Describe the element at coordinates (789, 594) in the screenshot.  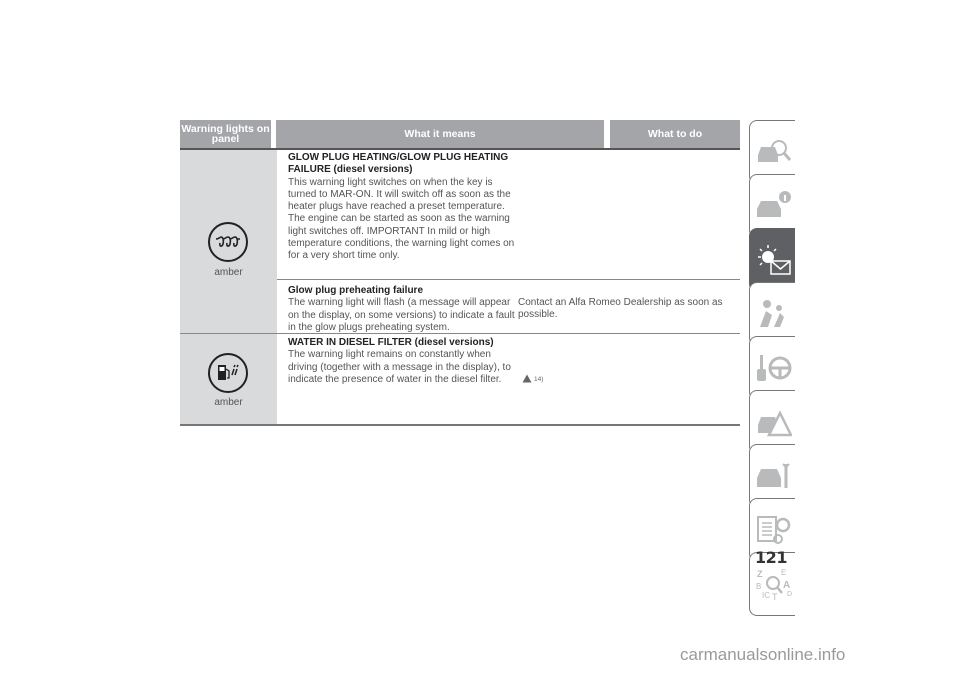
I see `svg-text: D` at that location.